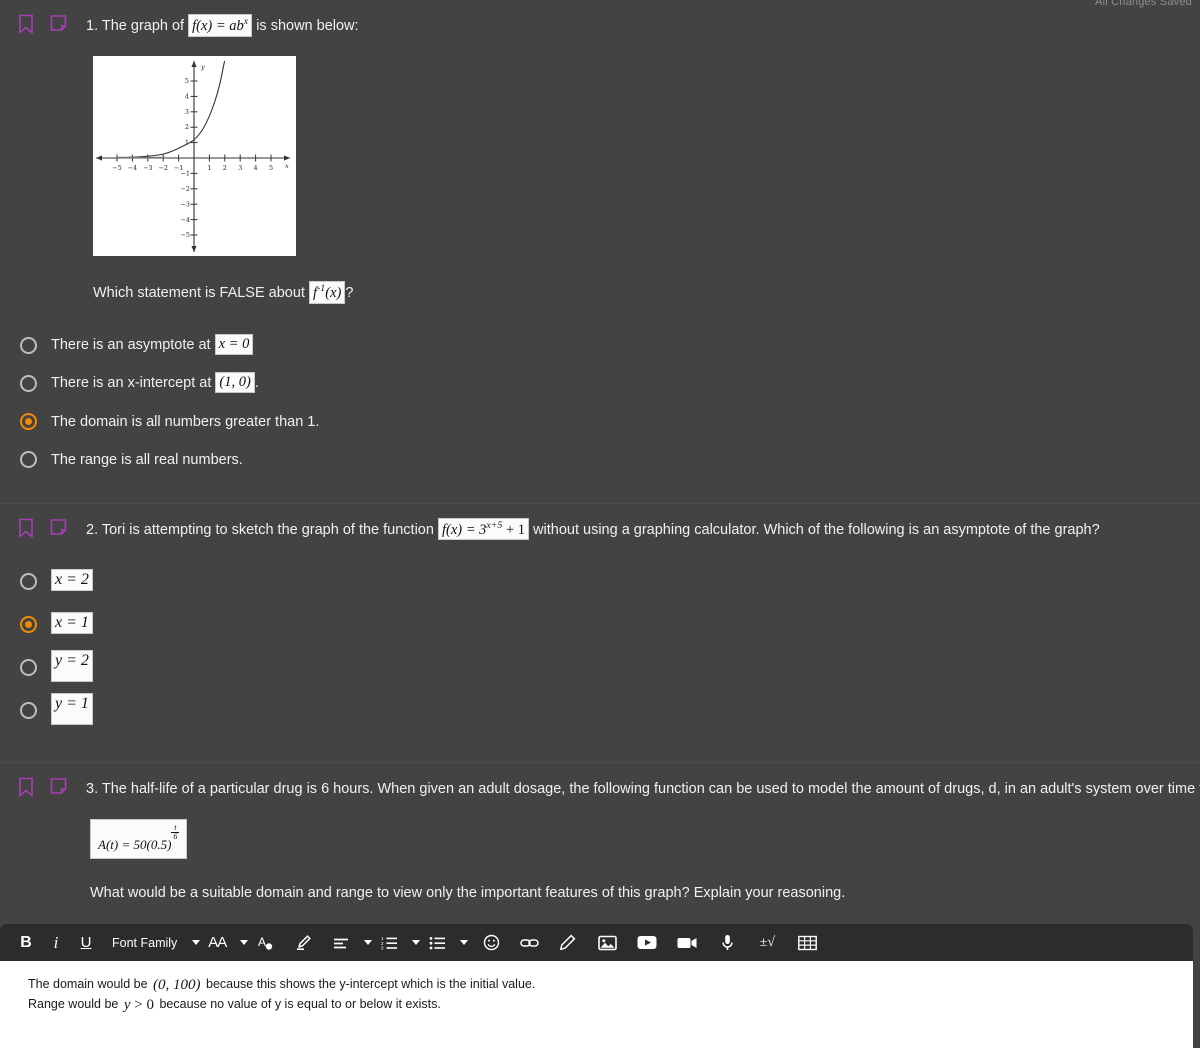 The height and width of the screenshot is (1048, 1200). What do you see at coordinates (687, 943) in the screenshot?
I see `video-camera-icon` at bounding box center [687, 943].